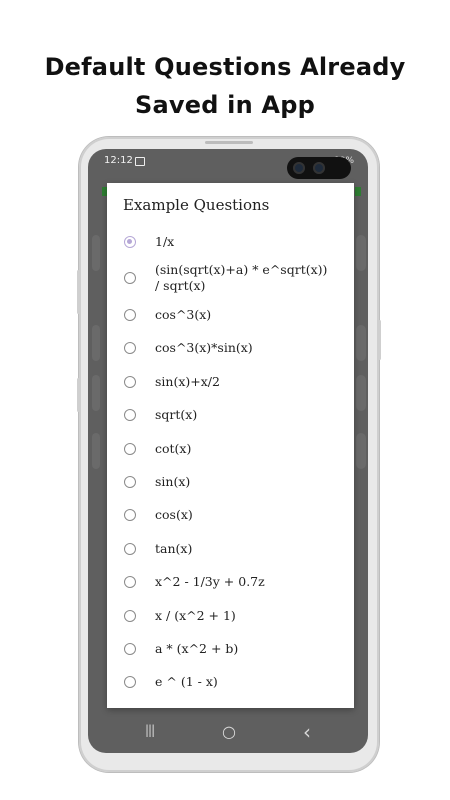 This screenshot has width=450, height=800. I want to click on front-camera-icon, so click(319, 168).